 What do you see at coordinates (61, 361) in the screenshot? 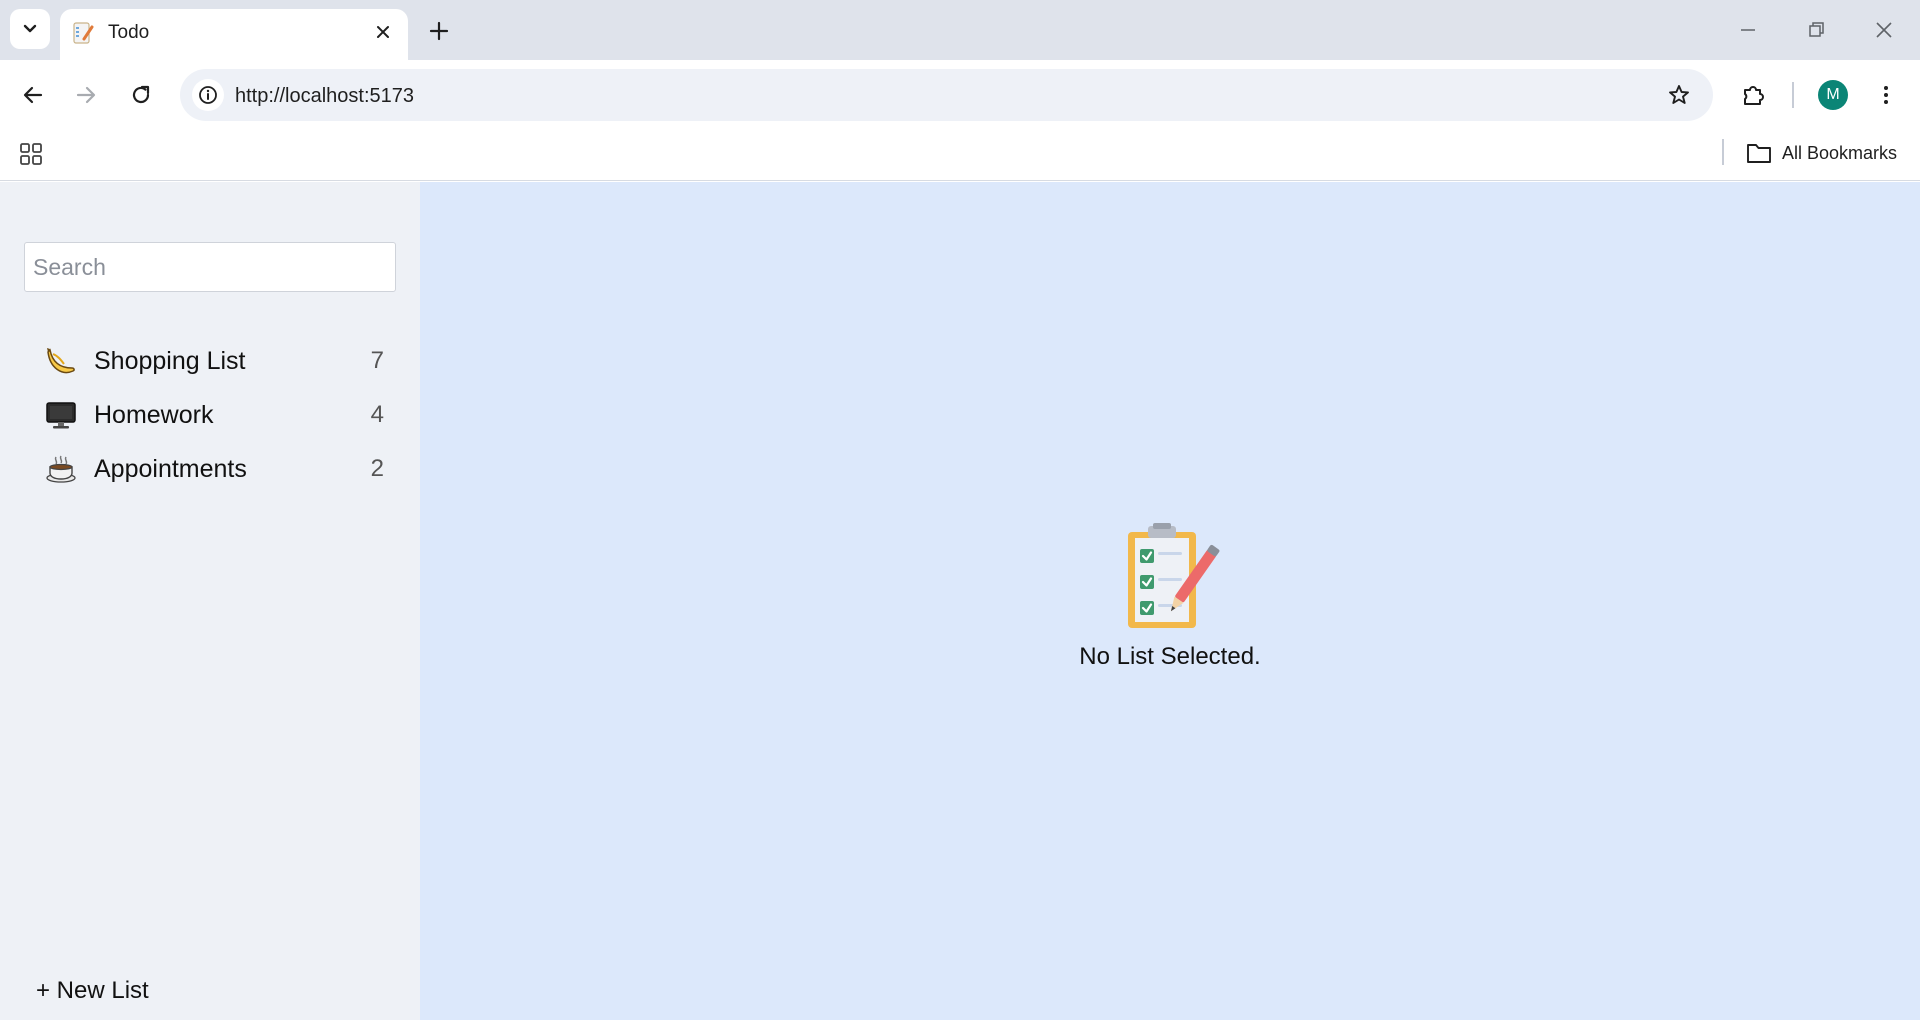
I see `banana-icon` at bounding box center [61, 361].